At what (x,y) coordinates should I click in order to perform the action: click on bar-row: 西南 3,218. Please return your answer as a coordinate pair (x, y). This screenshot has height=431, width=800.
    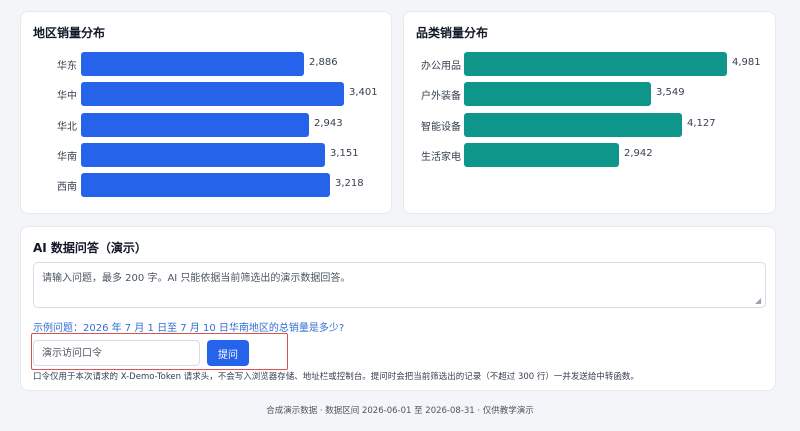
    Looking at the image, I should click on (206, 185).